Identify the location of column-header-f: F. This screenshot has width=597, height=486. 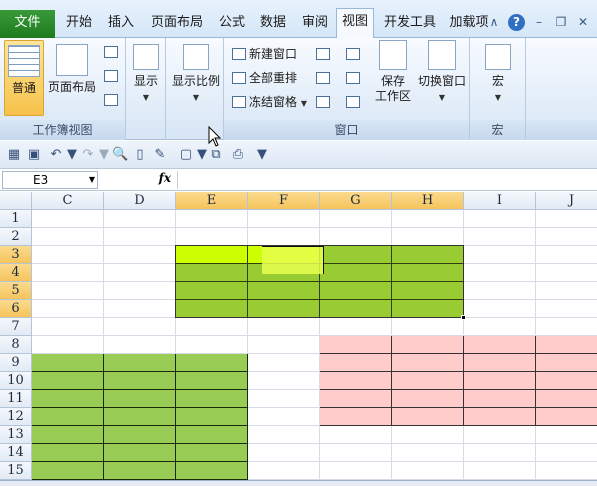
(284, 201).